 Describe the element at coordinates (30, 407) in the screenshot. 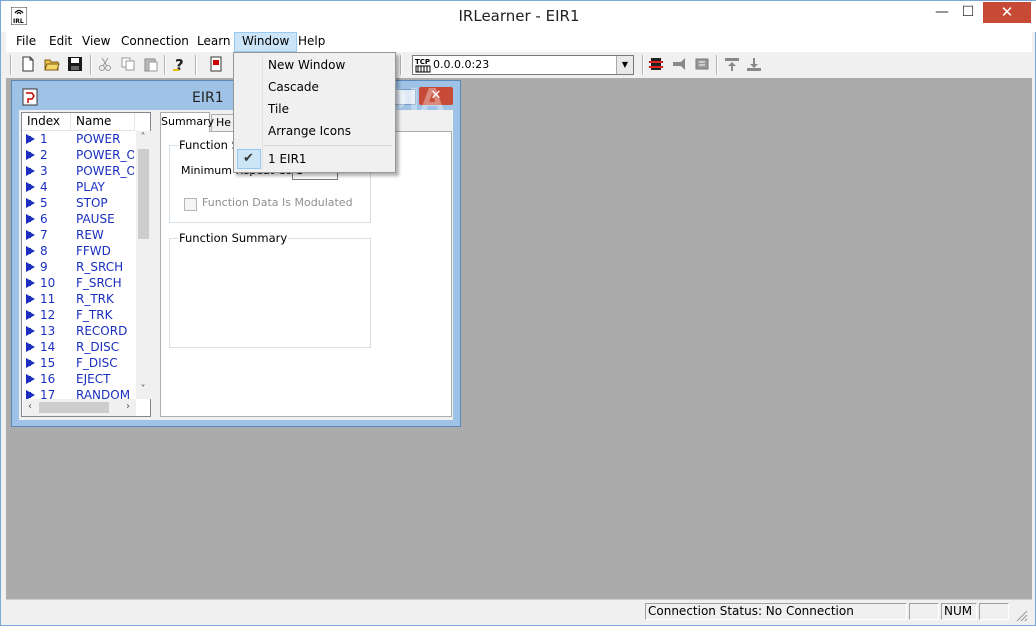

I see `scroll-left-icon: ‹` at that location.